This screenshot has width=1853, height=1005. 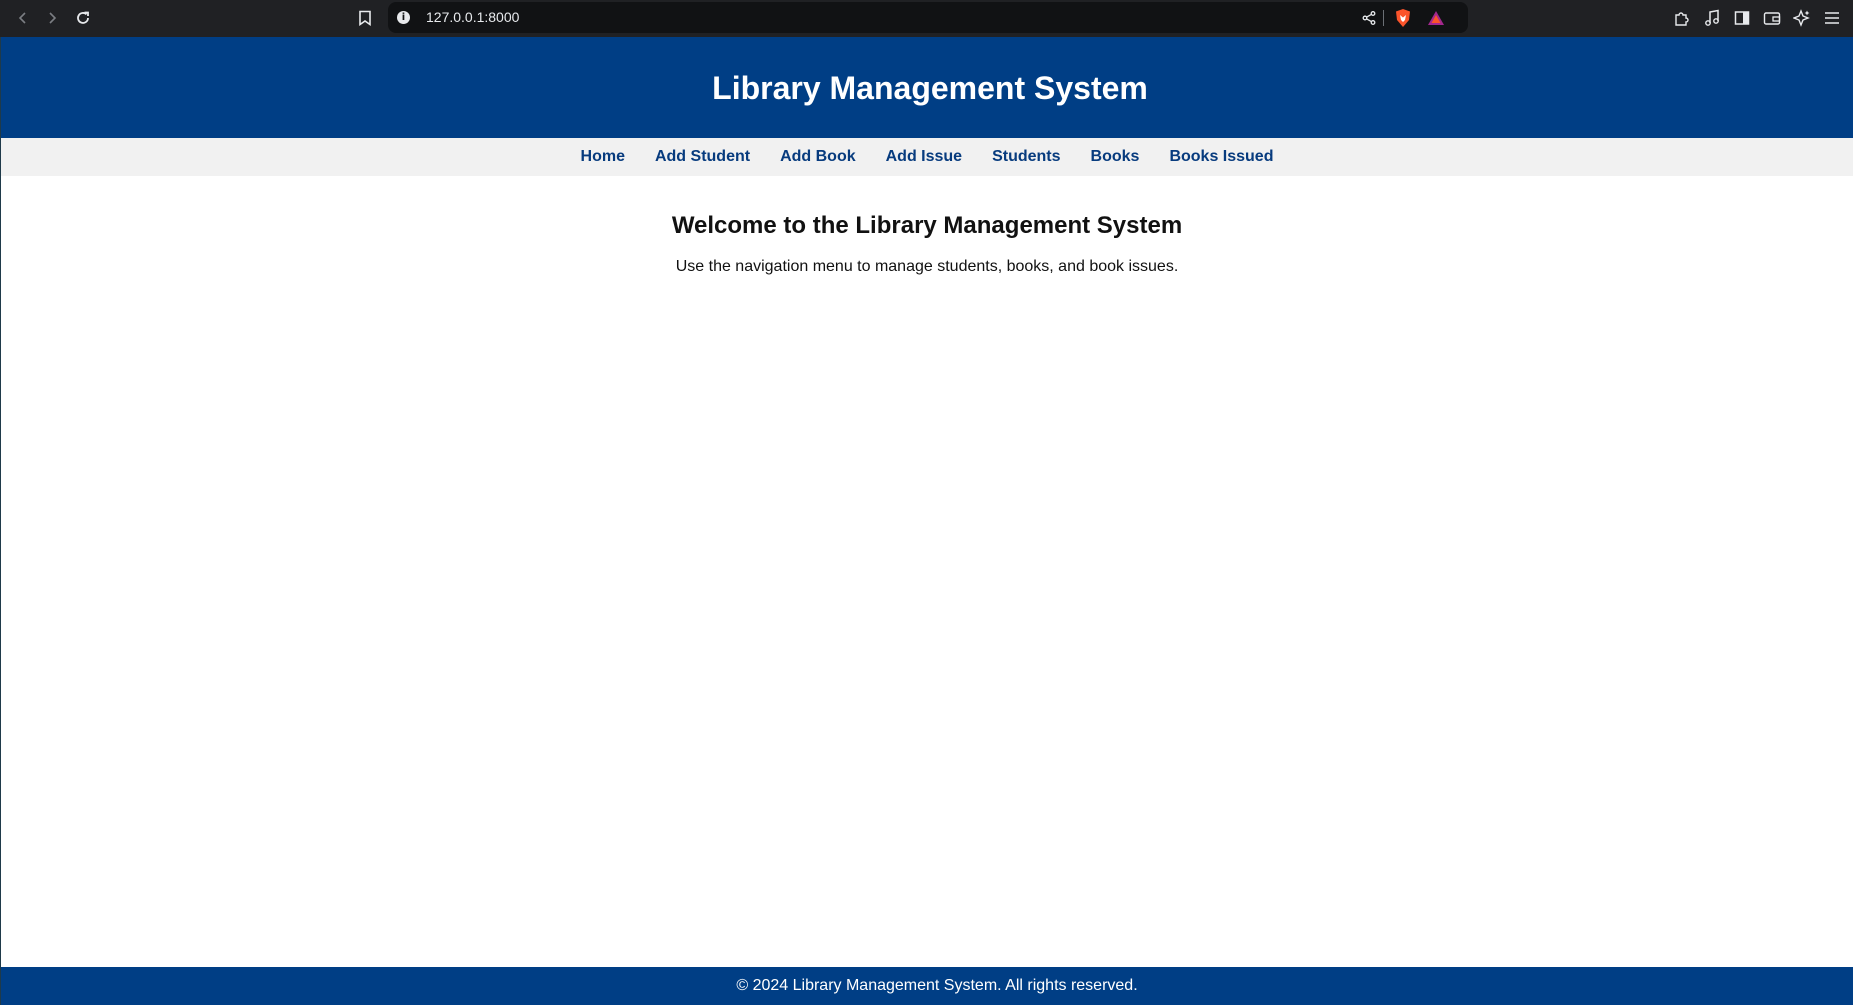 I want to click on brave-shield-icon, so click(x=1403, y=18).